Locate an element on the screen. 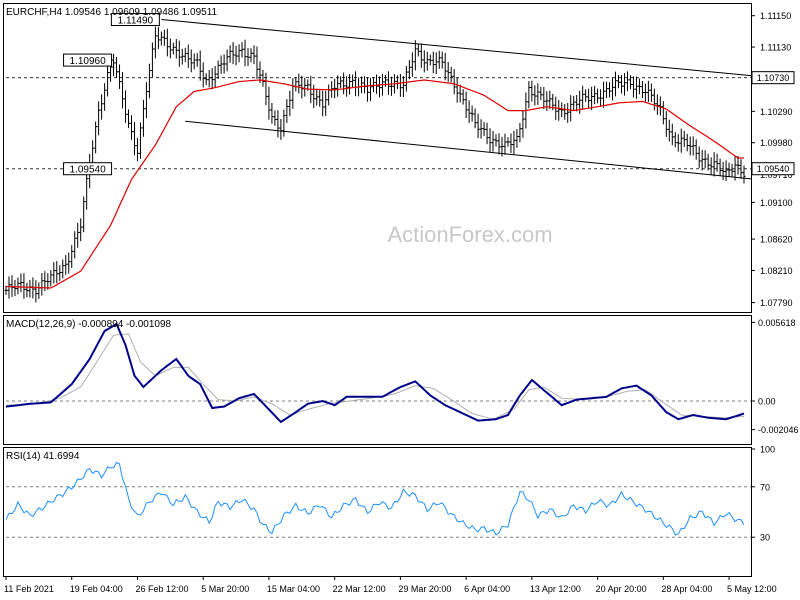 The height and width of the screenshot is (600, 800). x-axis-tick-label: 5 Mar 20:00 is located at coordinates (225, 589).